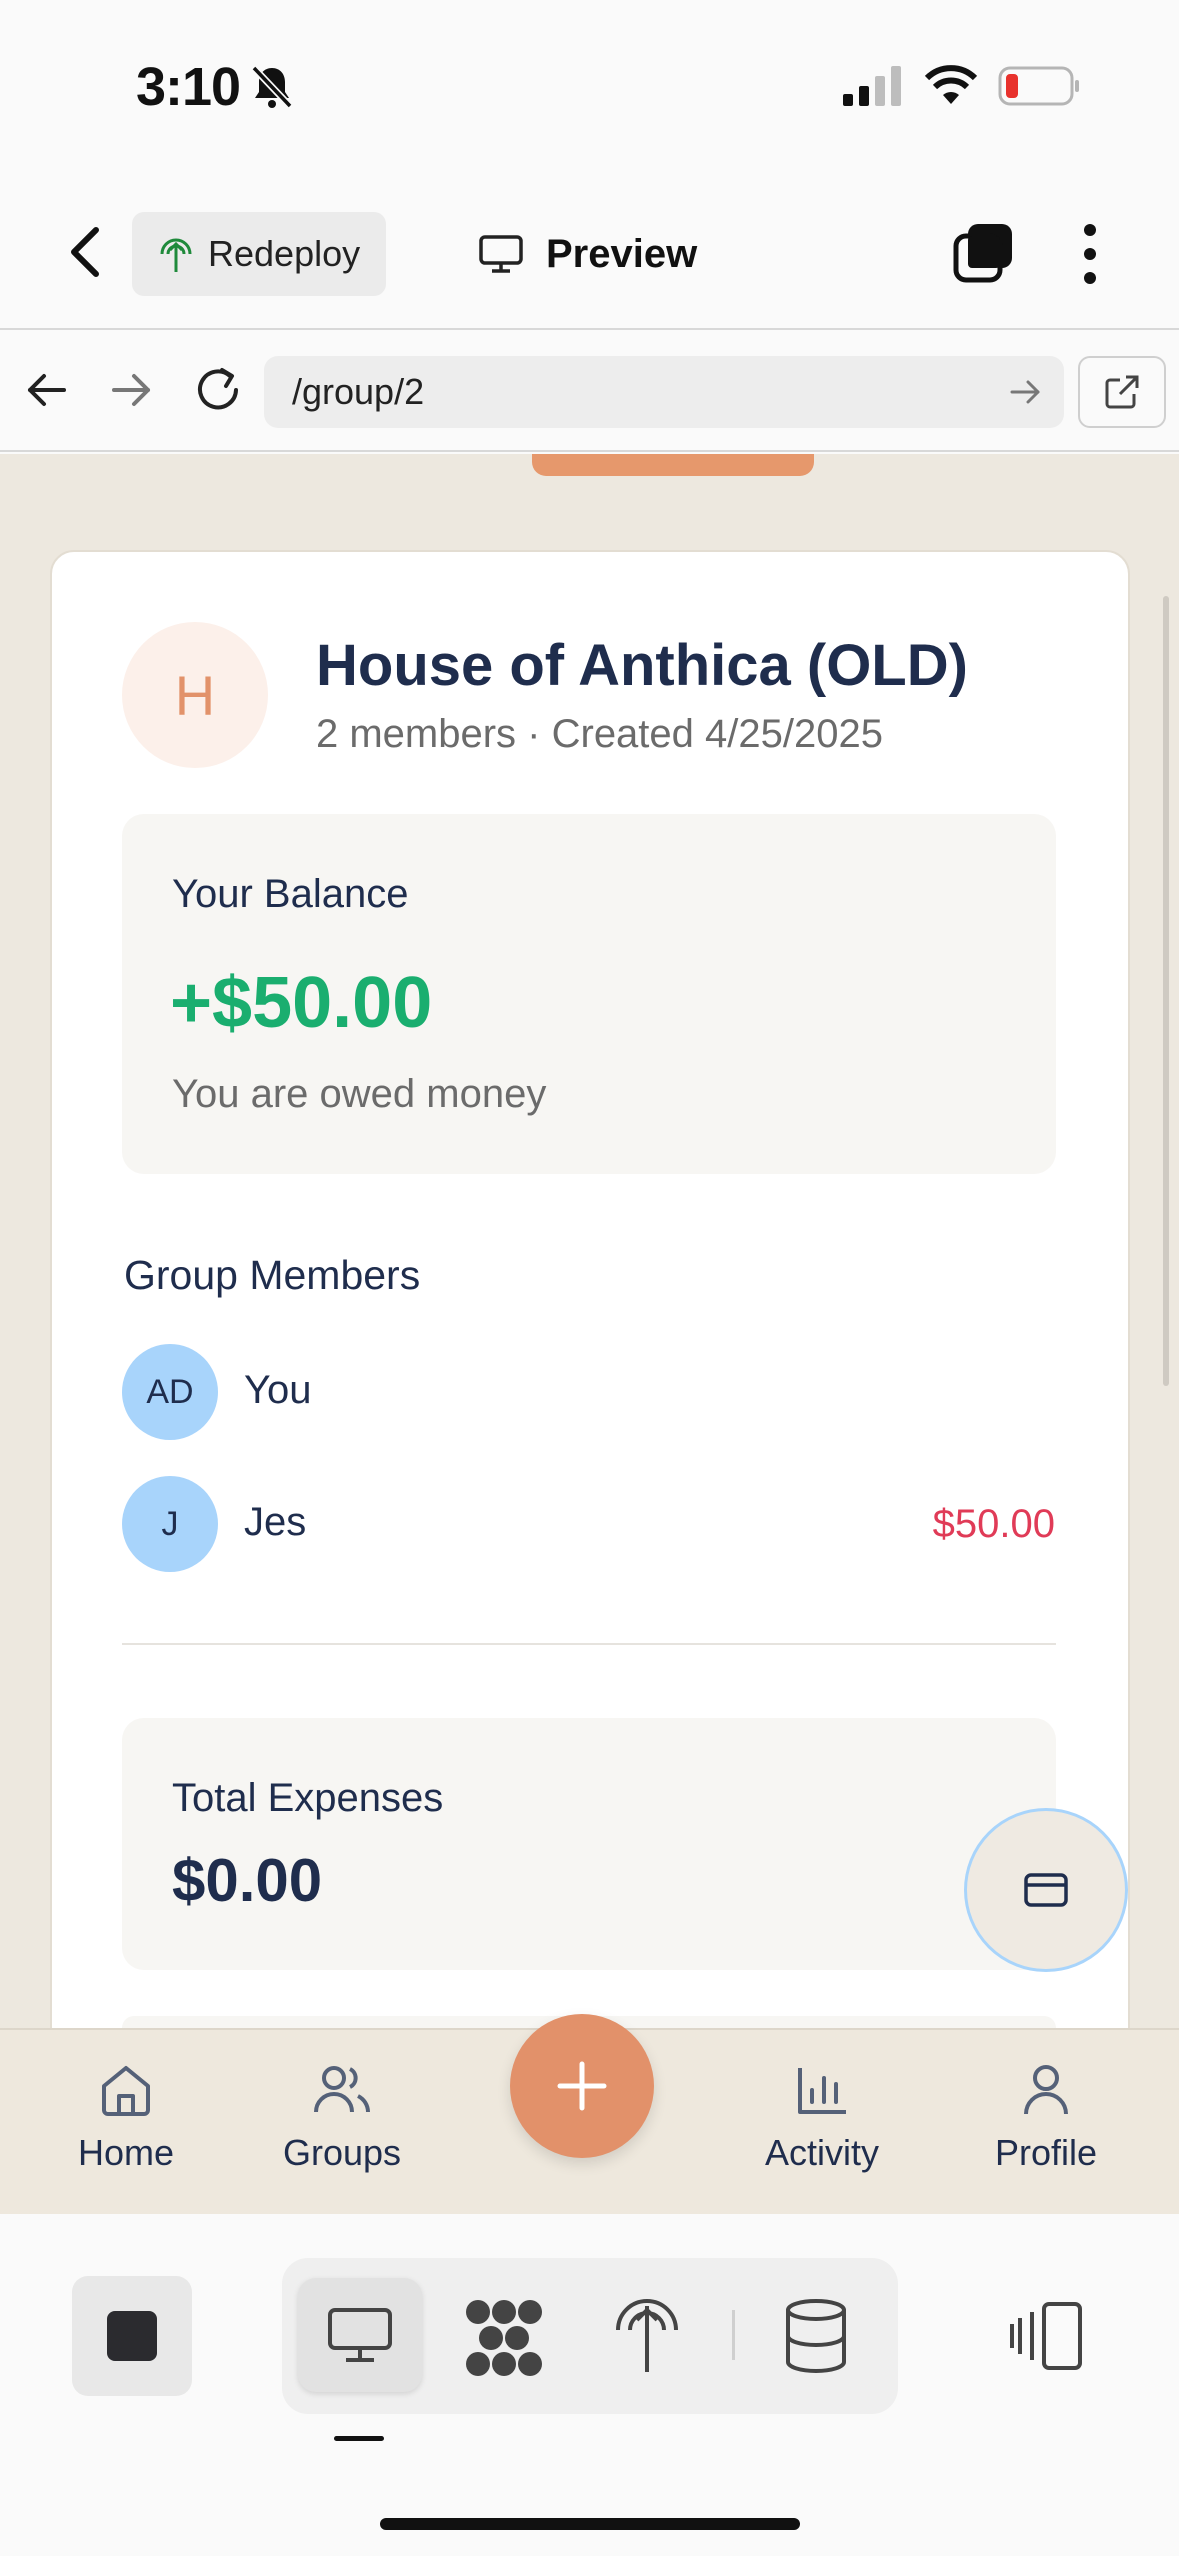  I want to click on graph-icon, so click(504, 2338).